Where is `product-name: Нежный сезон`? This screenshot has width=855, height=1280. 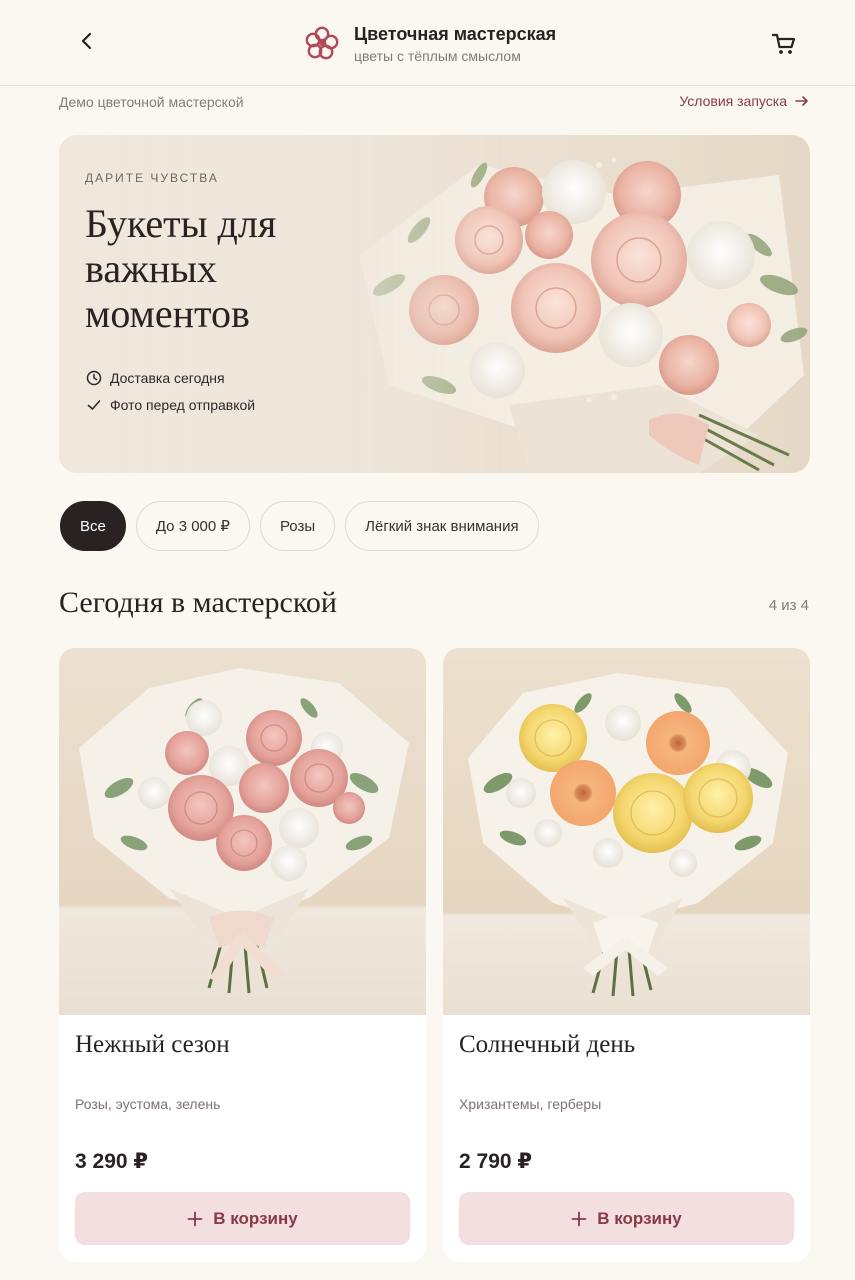 product-name: Нежный сезон is located at coordinates (152, 1044).